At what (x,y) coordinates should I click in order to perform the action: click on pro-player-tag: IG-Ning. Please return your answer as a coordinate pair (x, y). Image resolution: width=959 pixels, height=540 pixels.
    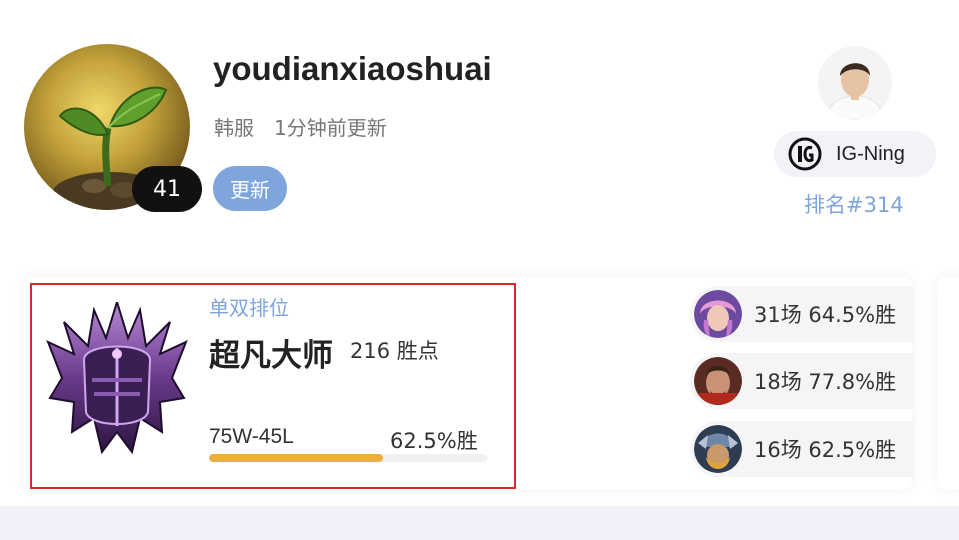
    Looking at the image, I should click on (855, 154).